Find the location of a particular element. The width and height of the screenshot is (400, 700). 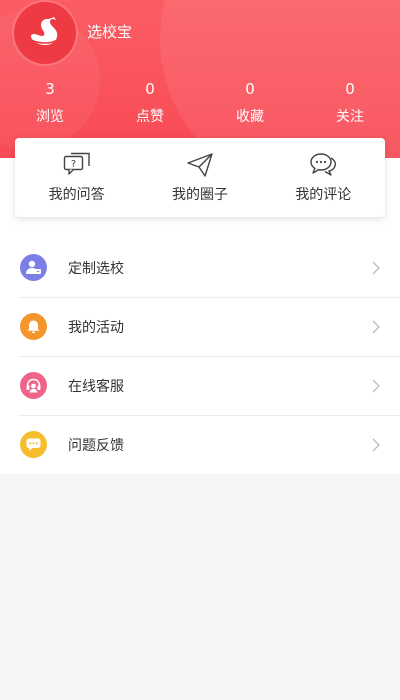

bell-icon is located at coordinates (33, 326).